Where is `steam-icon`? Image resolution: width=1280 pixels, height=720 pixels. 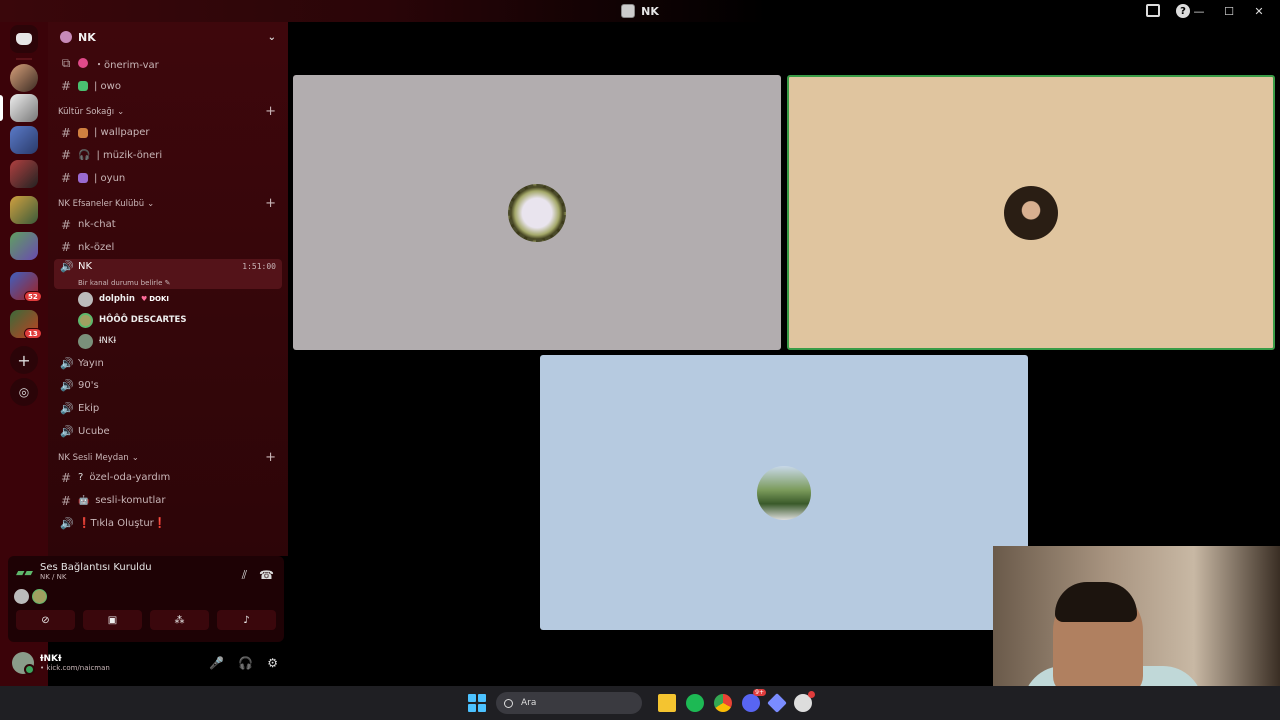 steam-icon is located at coordinates (804, 701).